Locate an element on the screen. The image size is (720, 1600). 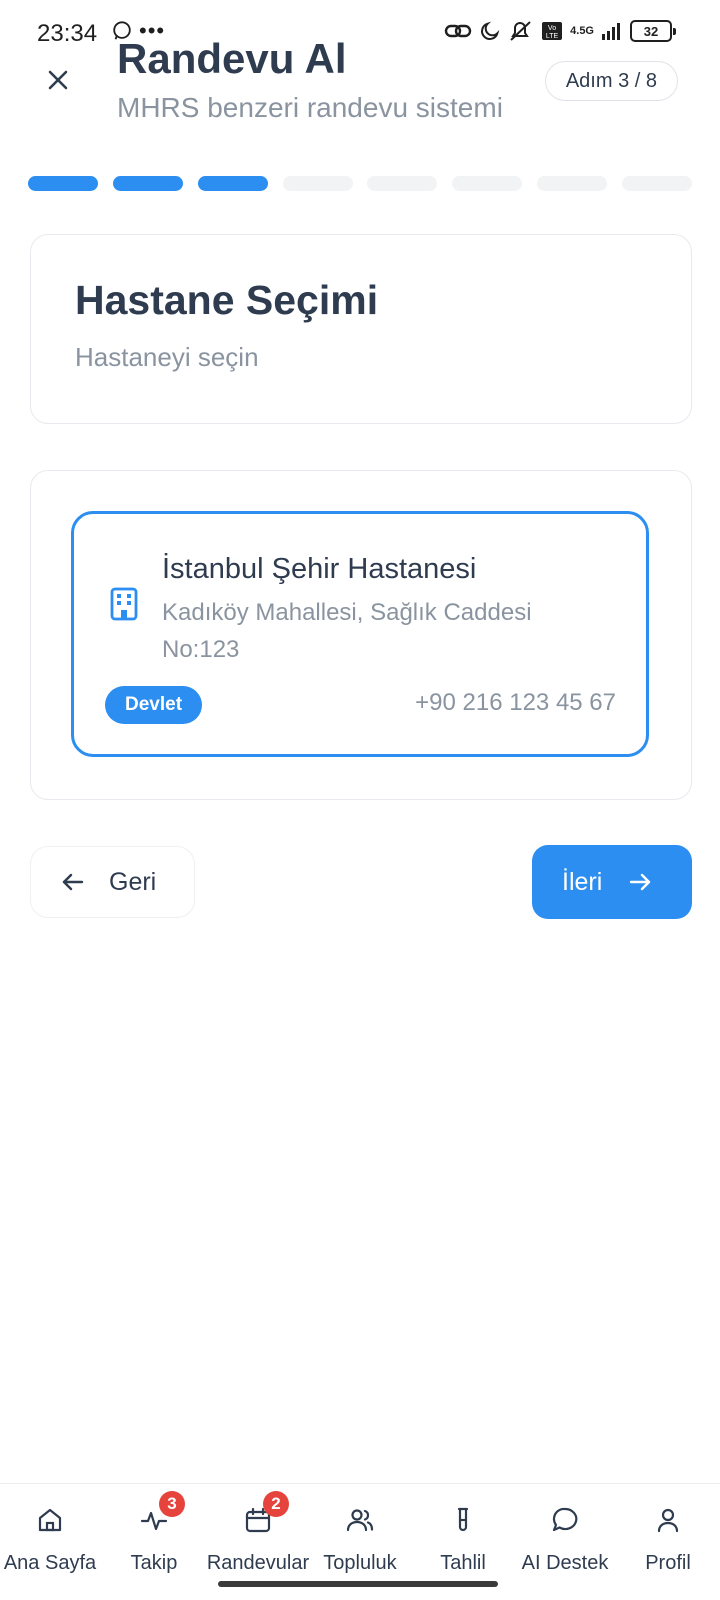
nav-label-appointments: Randevular is located at coordinates (258, 1563).